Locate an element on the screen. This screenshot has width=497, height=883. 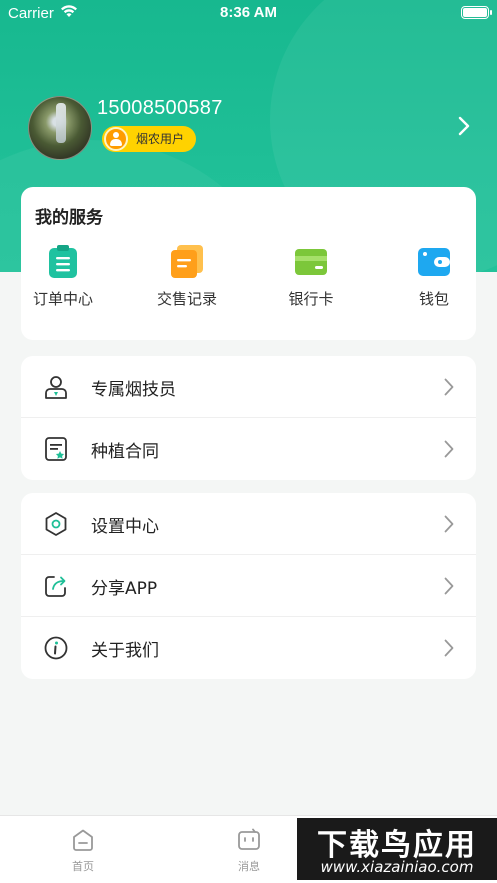
services-title: 我的服务 is located at coordinates (69, 218).